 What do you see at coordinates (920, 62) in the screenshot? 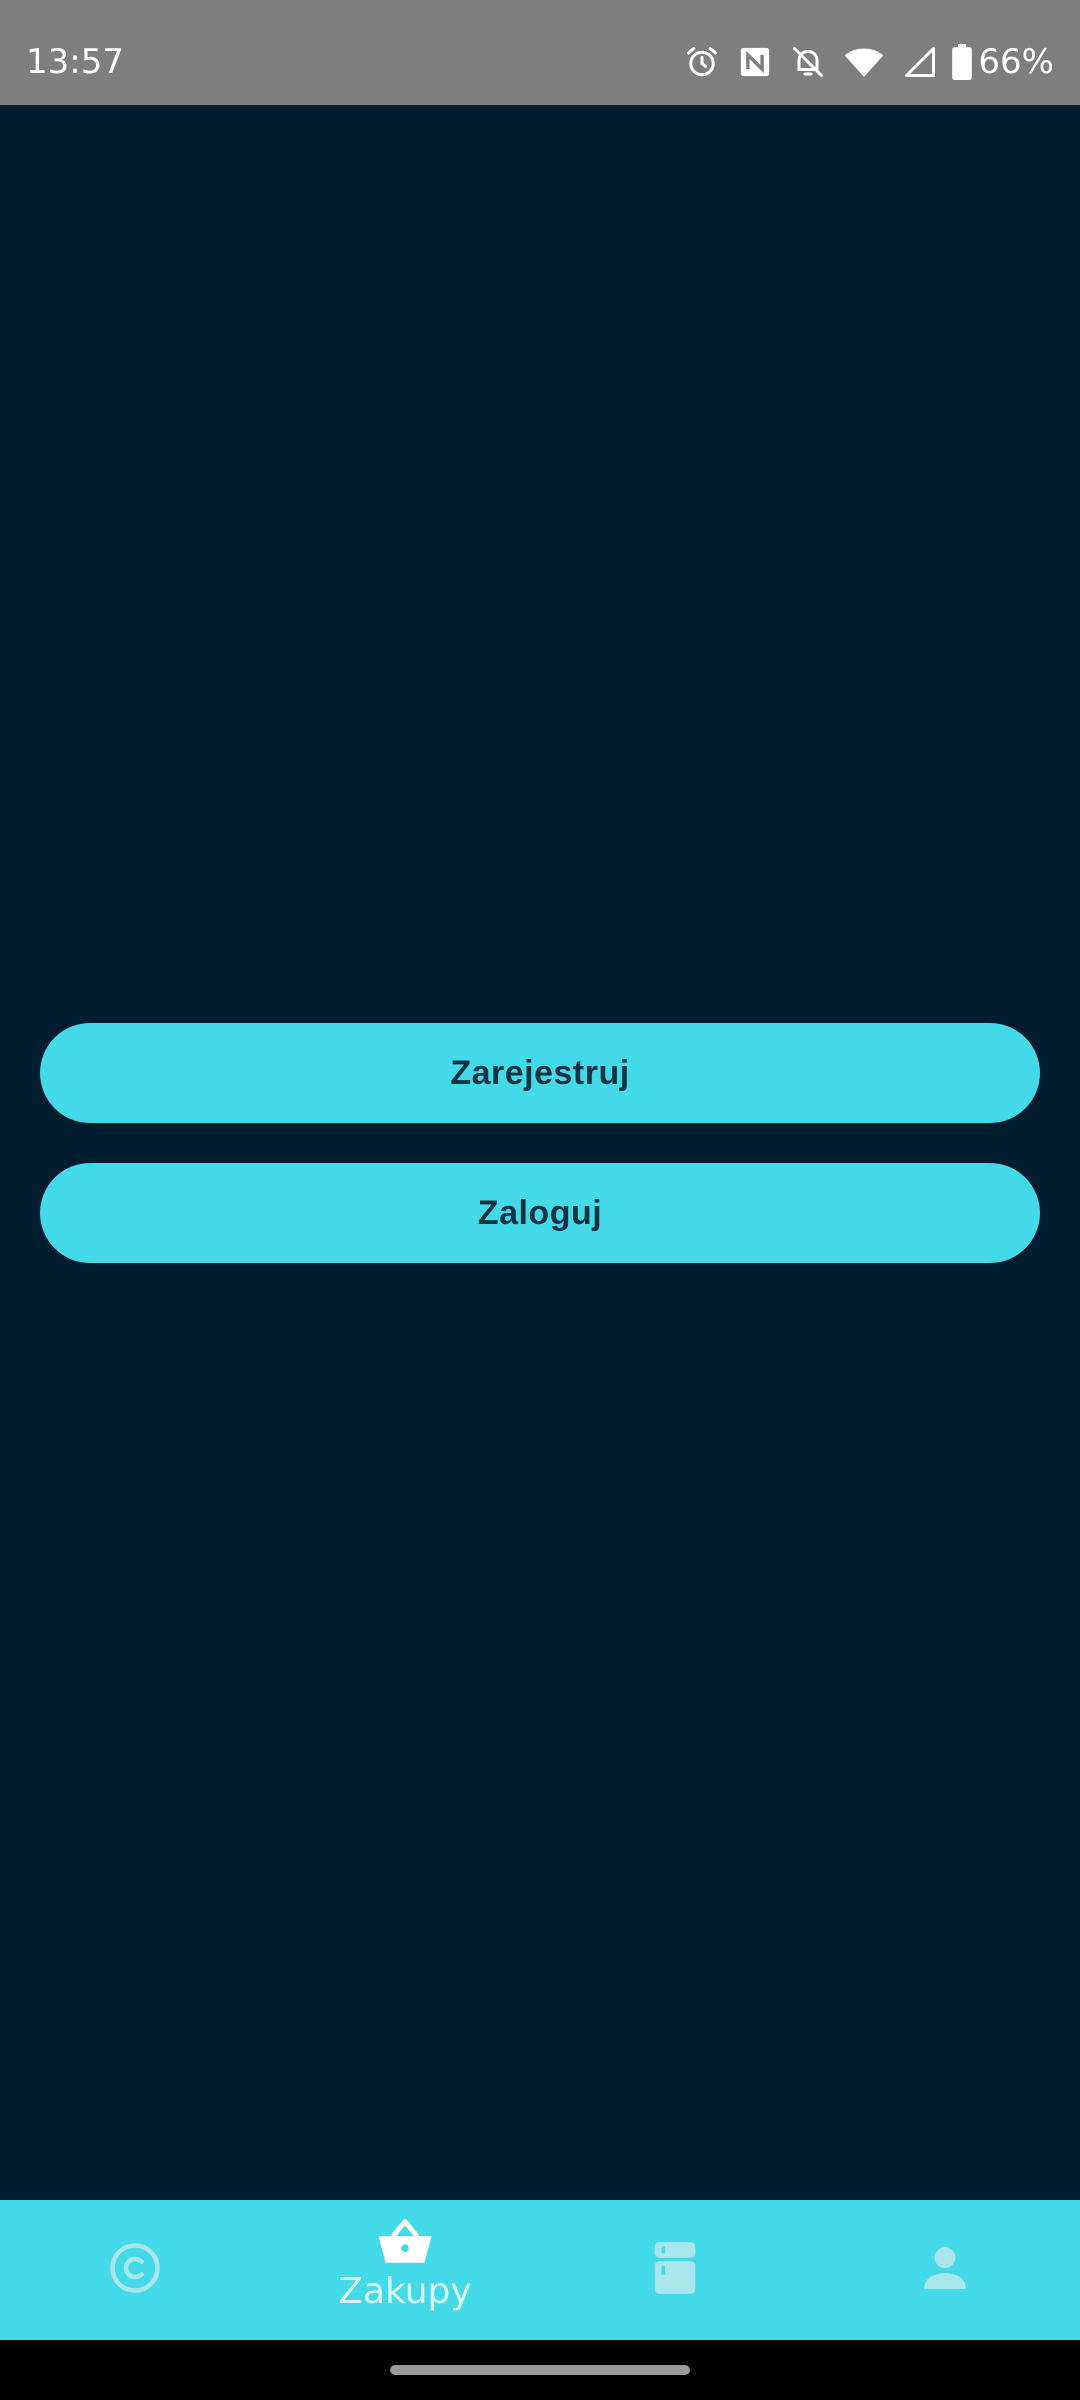
I see `cell-signal-icon` at bounding box center [920, 62].